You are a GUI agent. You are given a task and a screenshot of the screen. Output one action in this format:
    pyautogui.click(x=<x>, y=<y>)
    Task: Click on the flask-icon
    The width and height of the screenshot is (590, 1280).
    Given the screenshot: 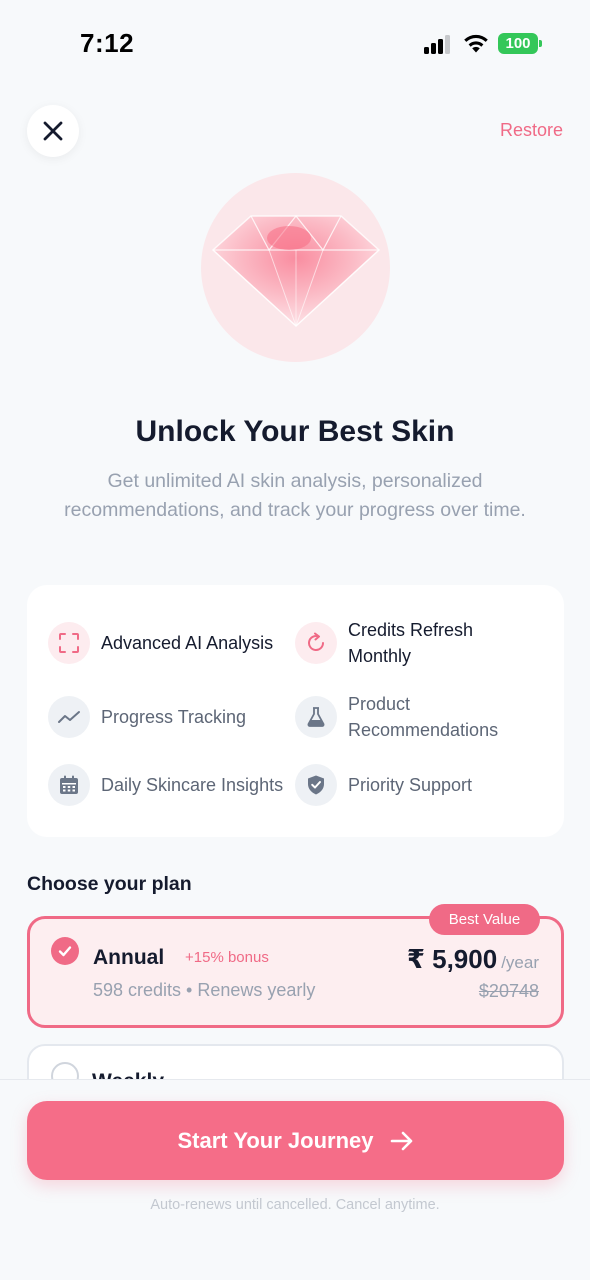 What is the action you would take?
    pyautogui.click(x=316, y=717)
    